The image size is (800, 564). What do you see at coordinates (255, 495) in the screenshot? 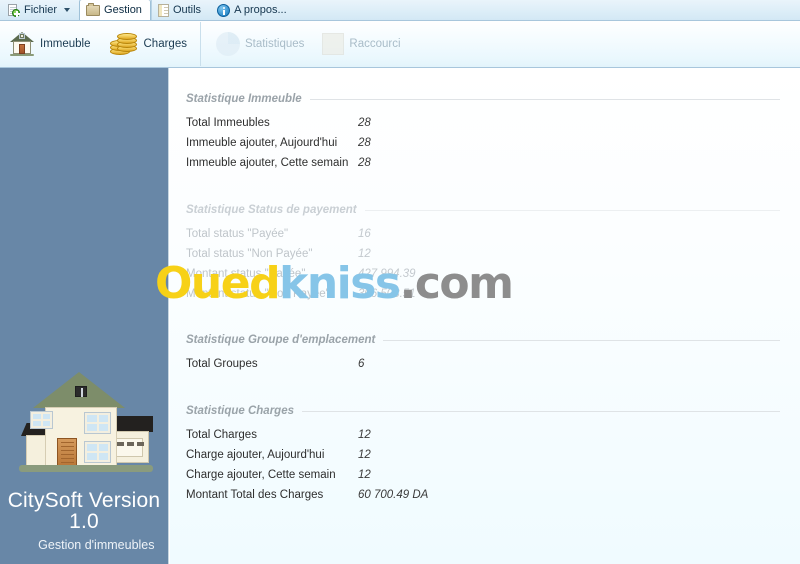
I see `stat-label: Montant Total des Charges` at bounding box center [255, 495].